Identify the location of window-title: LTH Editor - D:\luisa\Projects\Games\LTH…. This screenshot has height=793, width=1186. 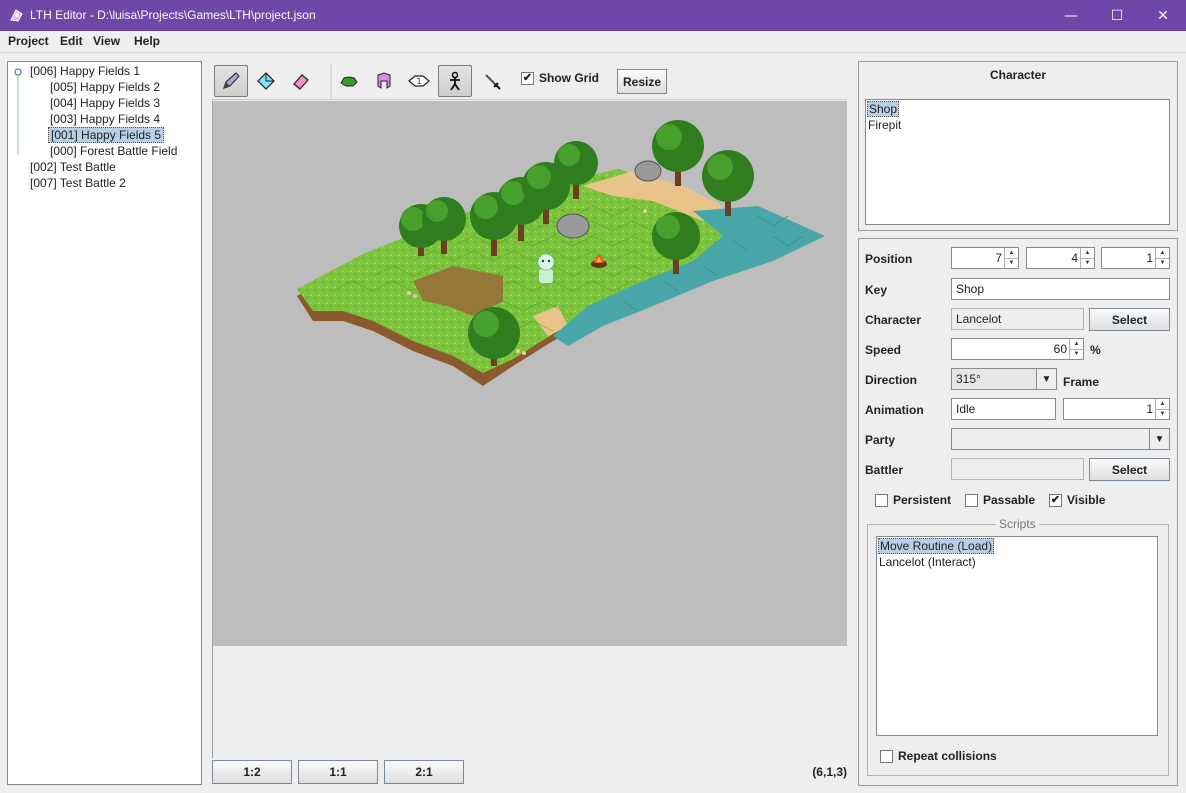
(173, 15).